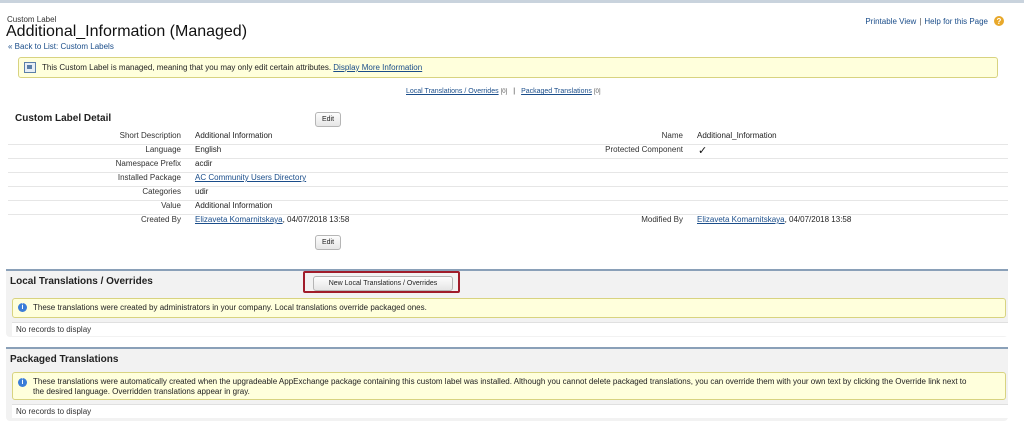 The height and width of the screenshot is (424, 1024). What do you see at coordinates (956, 21) in the screenshot?
I see `help-link: Help for this Page` at bounding box center [956, 21].